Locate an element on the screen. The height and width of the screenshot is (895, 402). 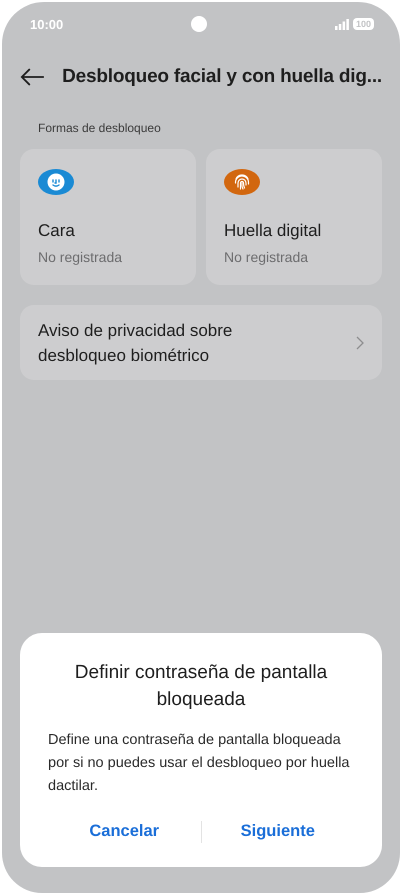
back-arrow-icon is located at coordinates (32, 77).